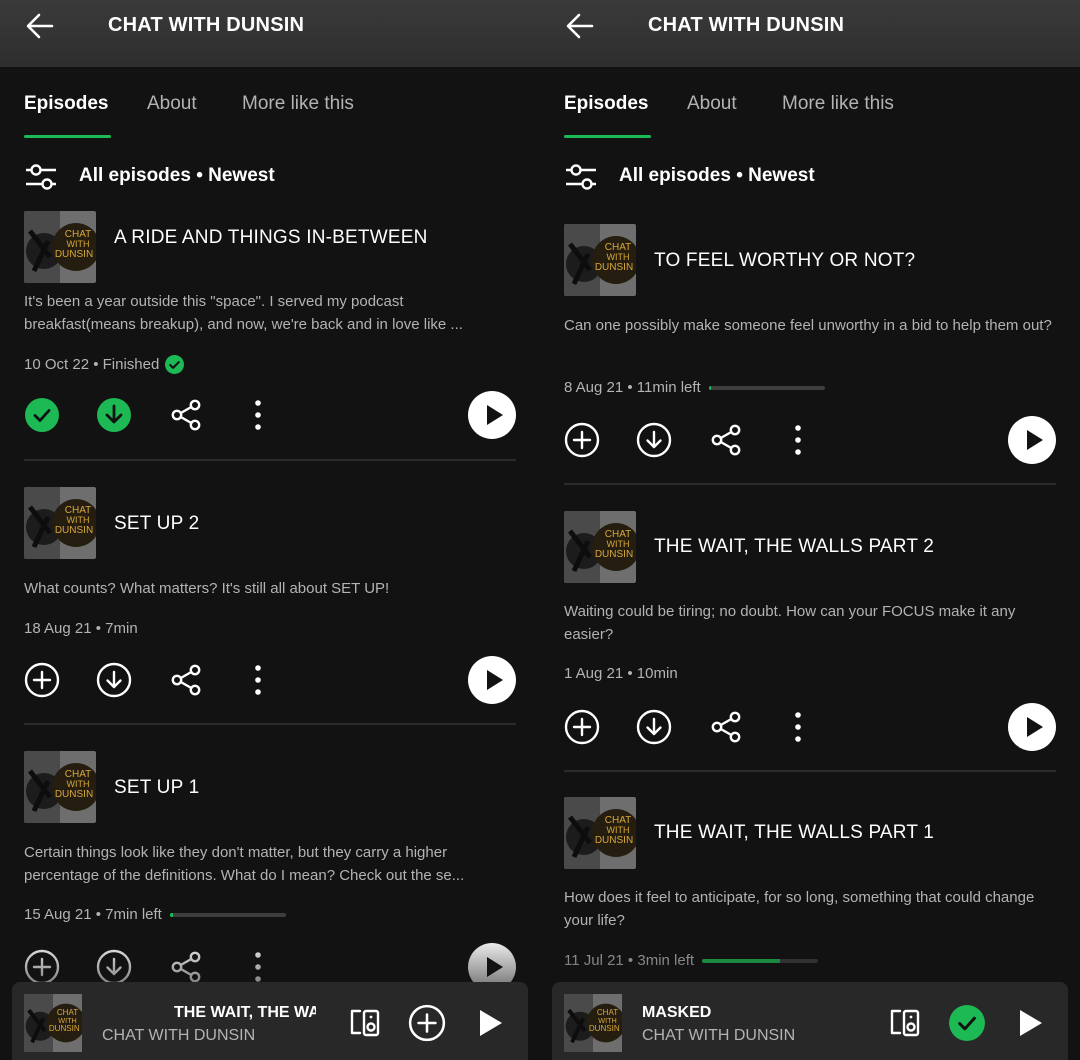 Image resolution: width=1080 pixels, height=1060 pixels. Describe the element at coordinates (677, 1012) in the screenshot. I see `mini-player-title: MASKED` at that location.